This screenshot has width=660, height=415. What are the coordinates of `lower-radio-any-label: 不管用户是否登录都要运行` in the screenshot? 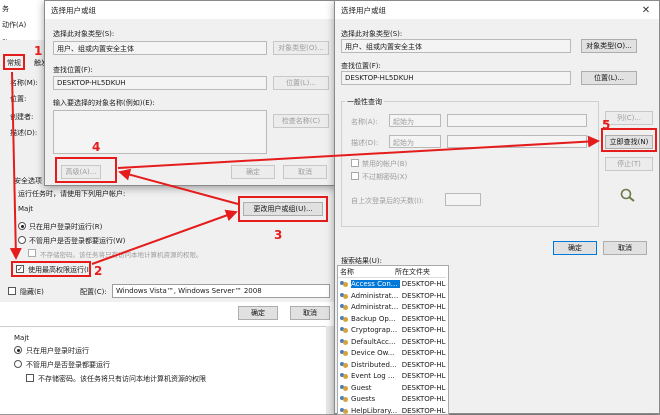 It's located at (68, 365).